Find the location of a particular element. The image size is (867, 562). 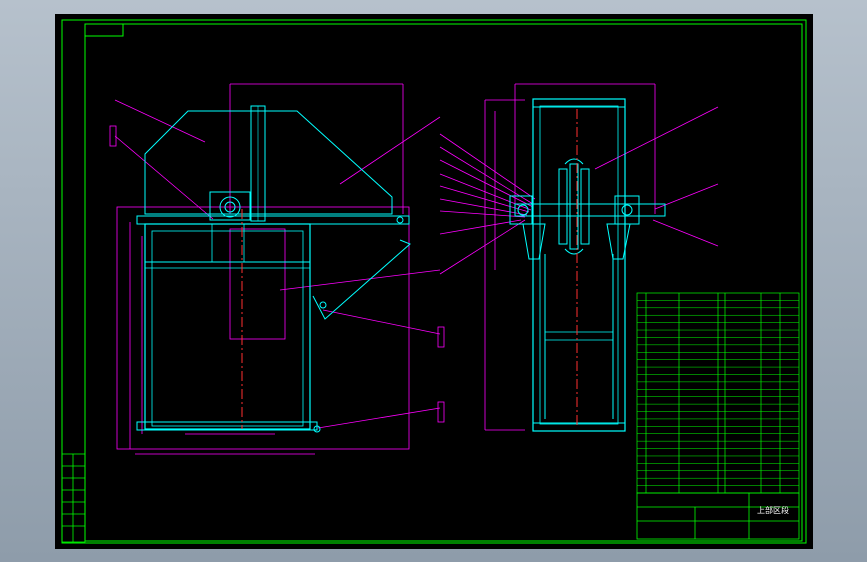

corner-code-box is located at coordinates (104, 30).